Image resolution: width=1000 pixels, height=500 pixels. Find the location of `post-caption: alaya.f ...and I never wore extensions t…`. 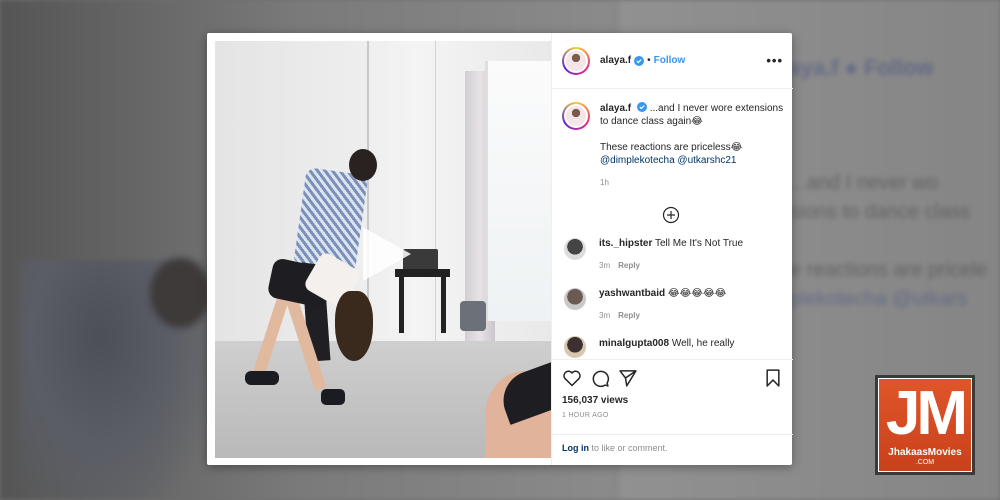

post-caption: alaya.f ...and I never wore extensions t… is located at coordinates (674, 145).